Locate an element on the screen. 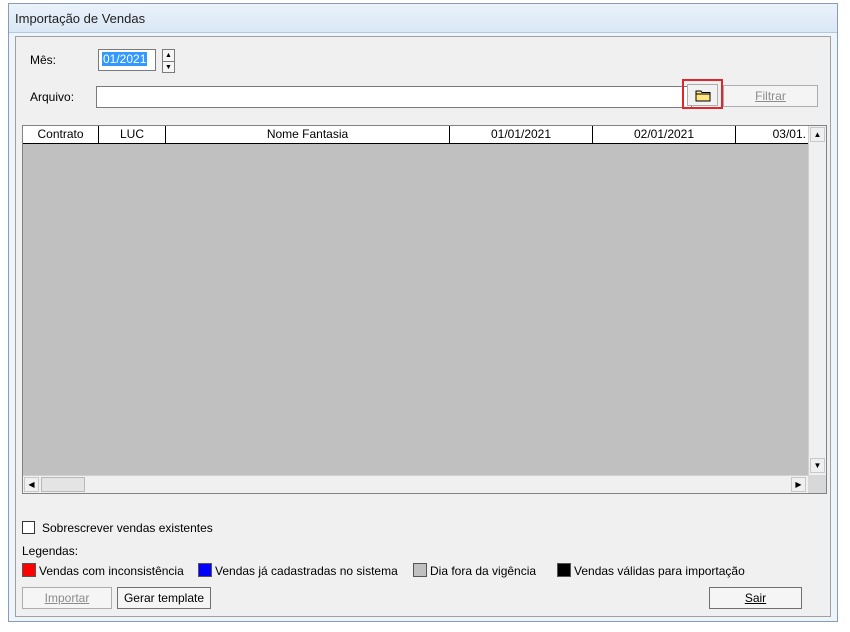 The image size is (850, 632). legend-label-inconsistencia: Vendas com inconsistência is located at coordinates (111, 571).